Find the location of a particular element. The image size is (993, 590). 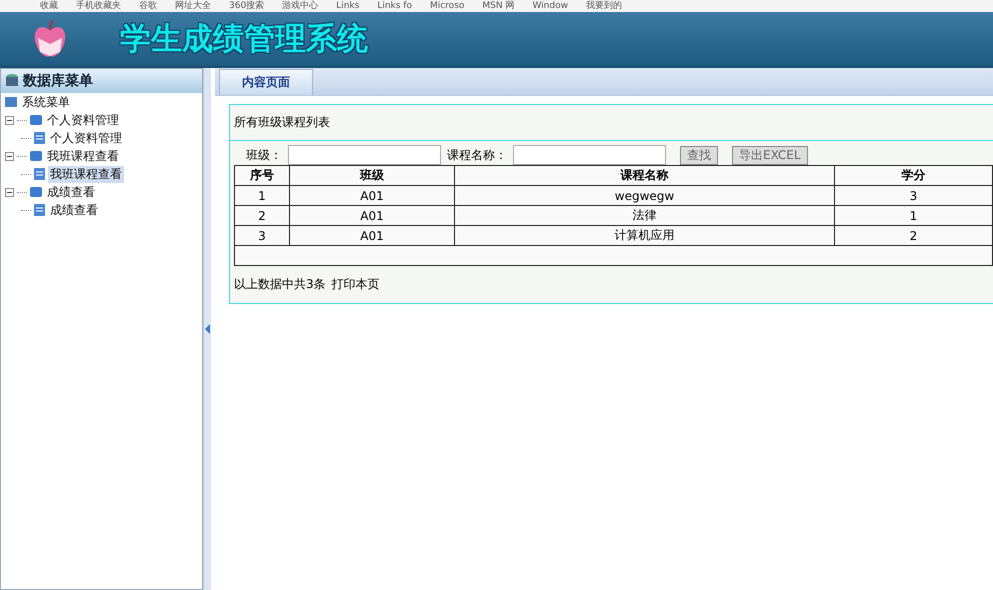

filter-label: 班级： is located at coordinates (264, 155).